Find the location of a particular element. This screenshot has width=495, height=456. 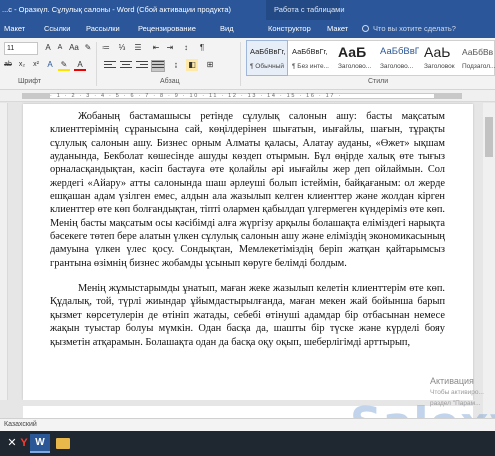

word-taskbar-icon: W is located at coordinates (40, 443).